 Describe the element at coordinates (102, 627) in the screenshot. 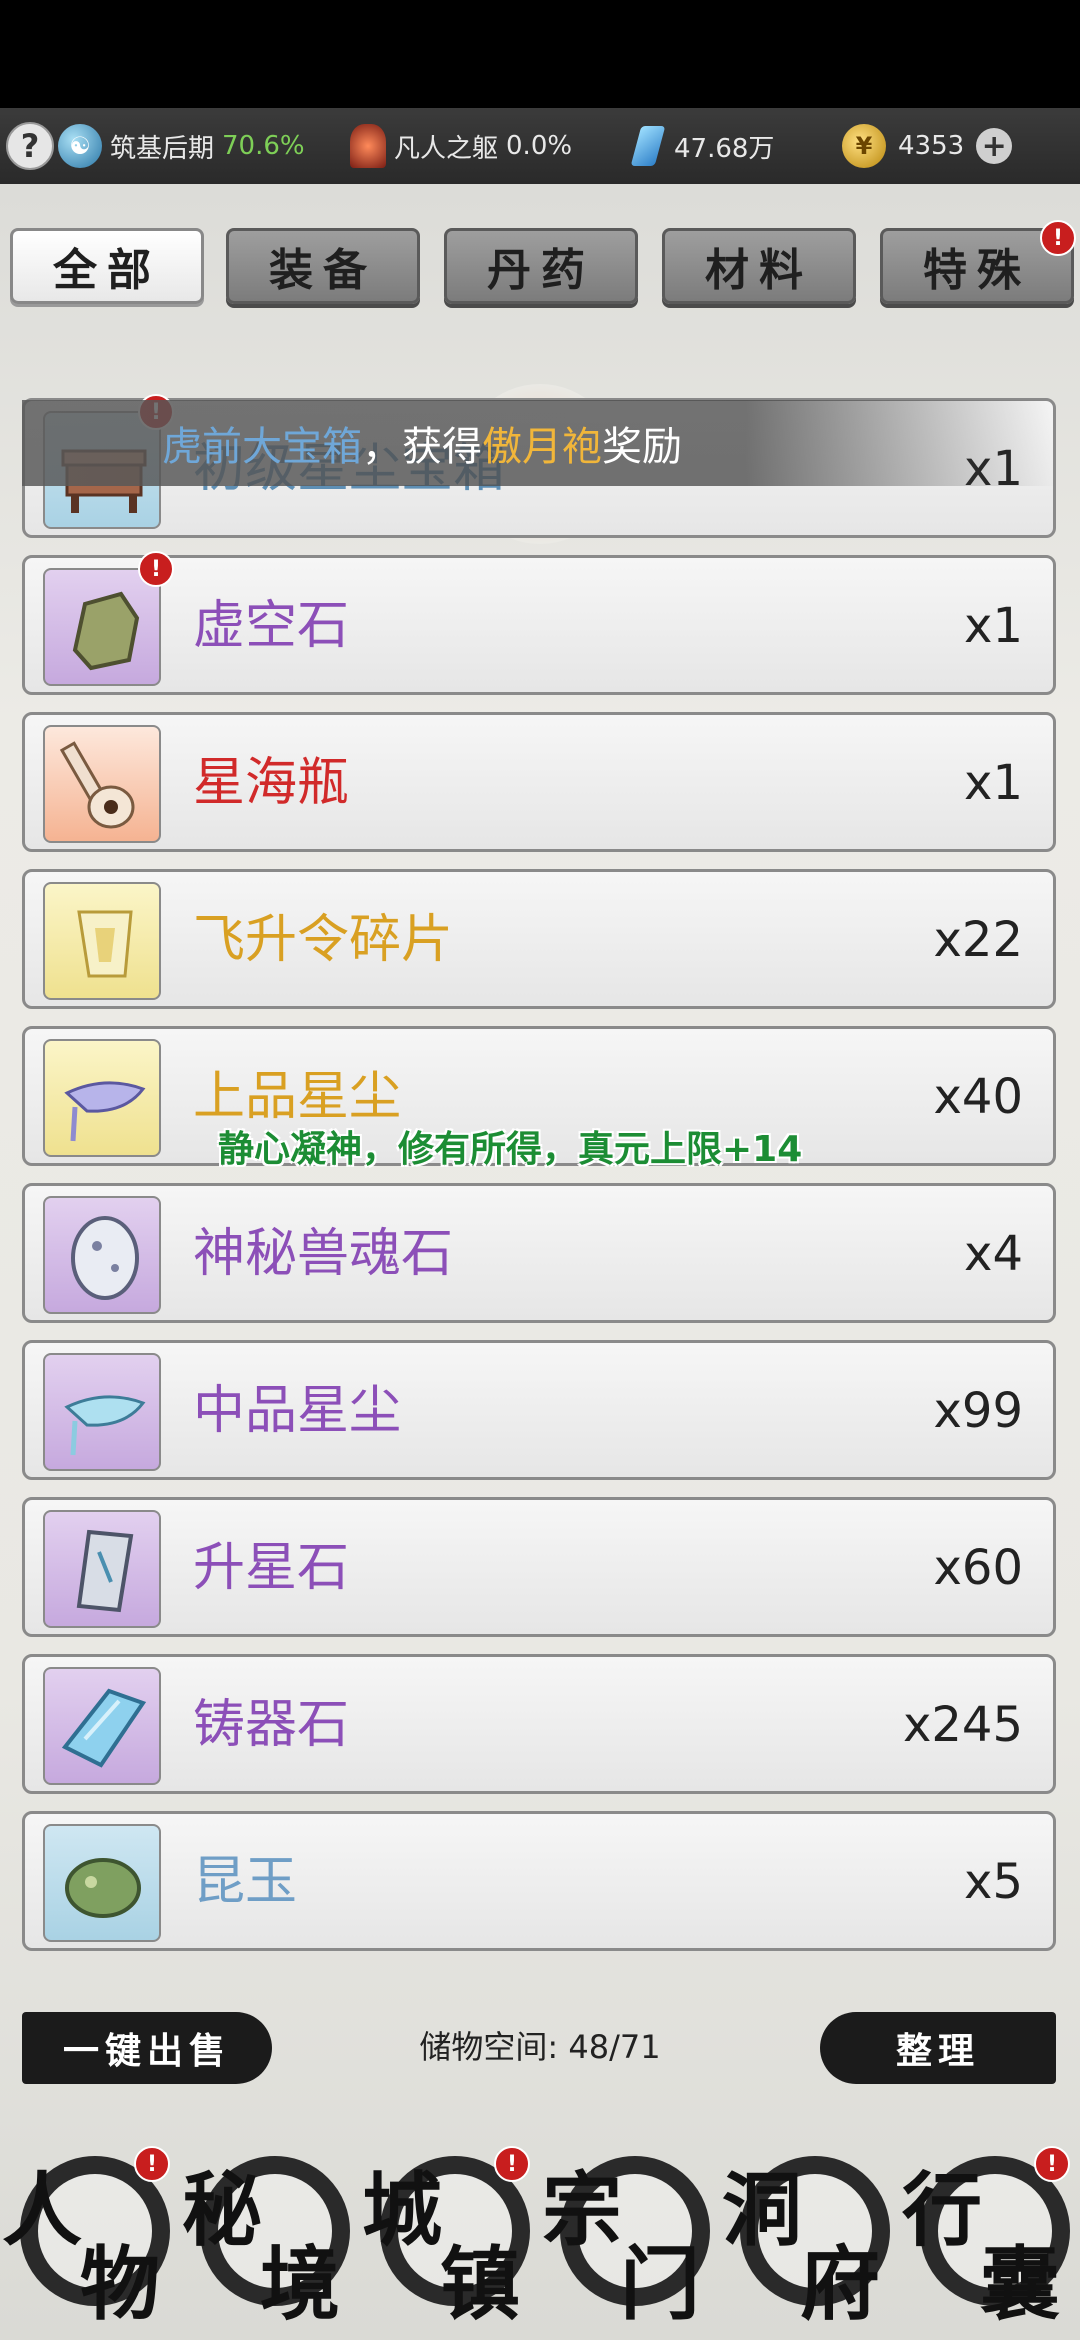

I see `item-icon-stone` at that location.